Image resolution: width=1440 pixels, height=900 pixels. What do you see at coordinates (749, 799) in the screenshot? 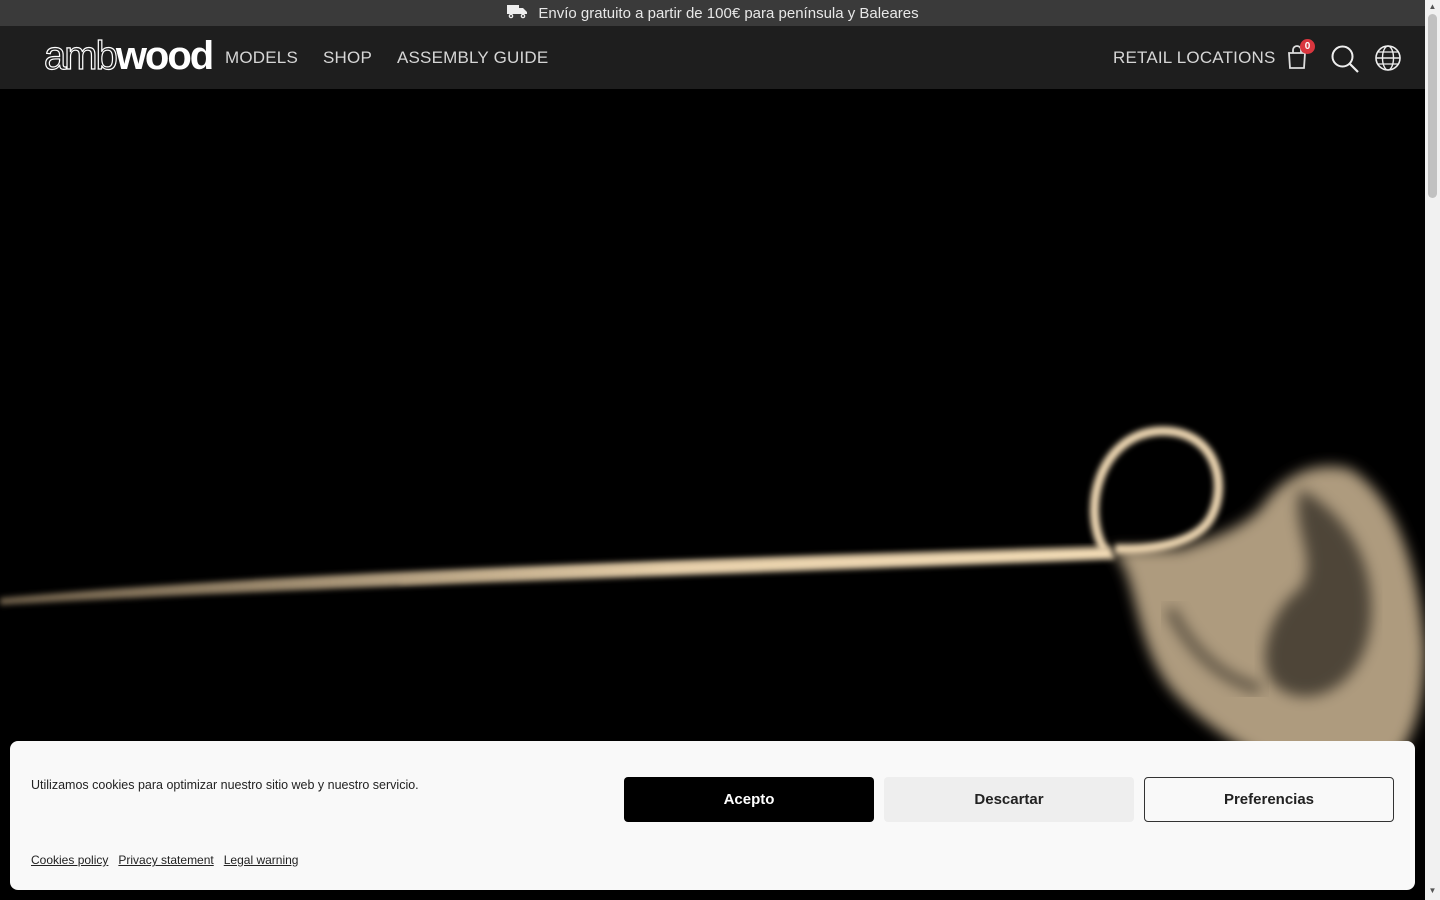
I see `accept-cookies-button: Acepto` at bounding box center [749, 799].